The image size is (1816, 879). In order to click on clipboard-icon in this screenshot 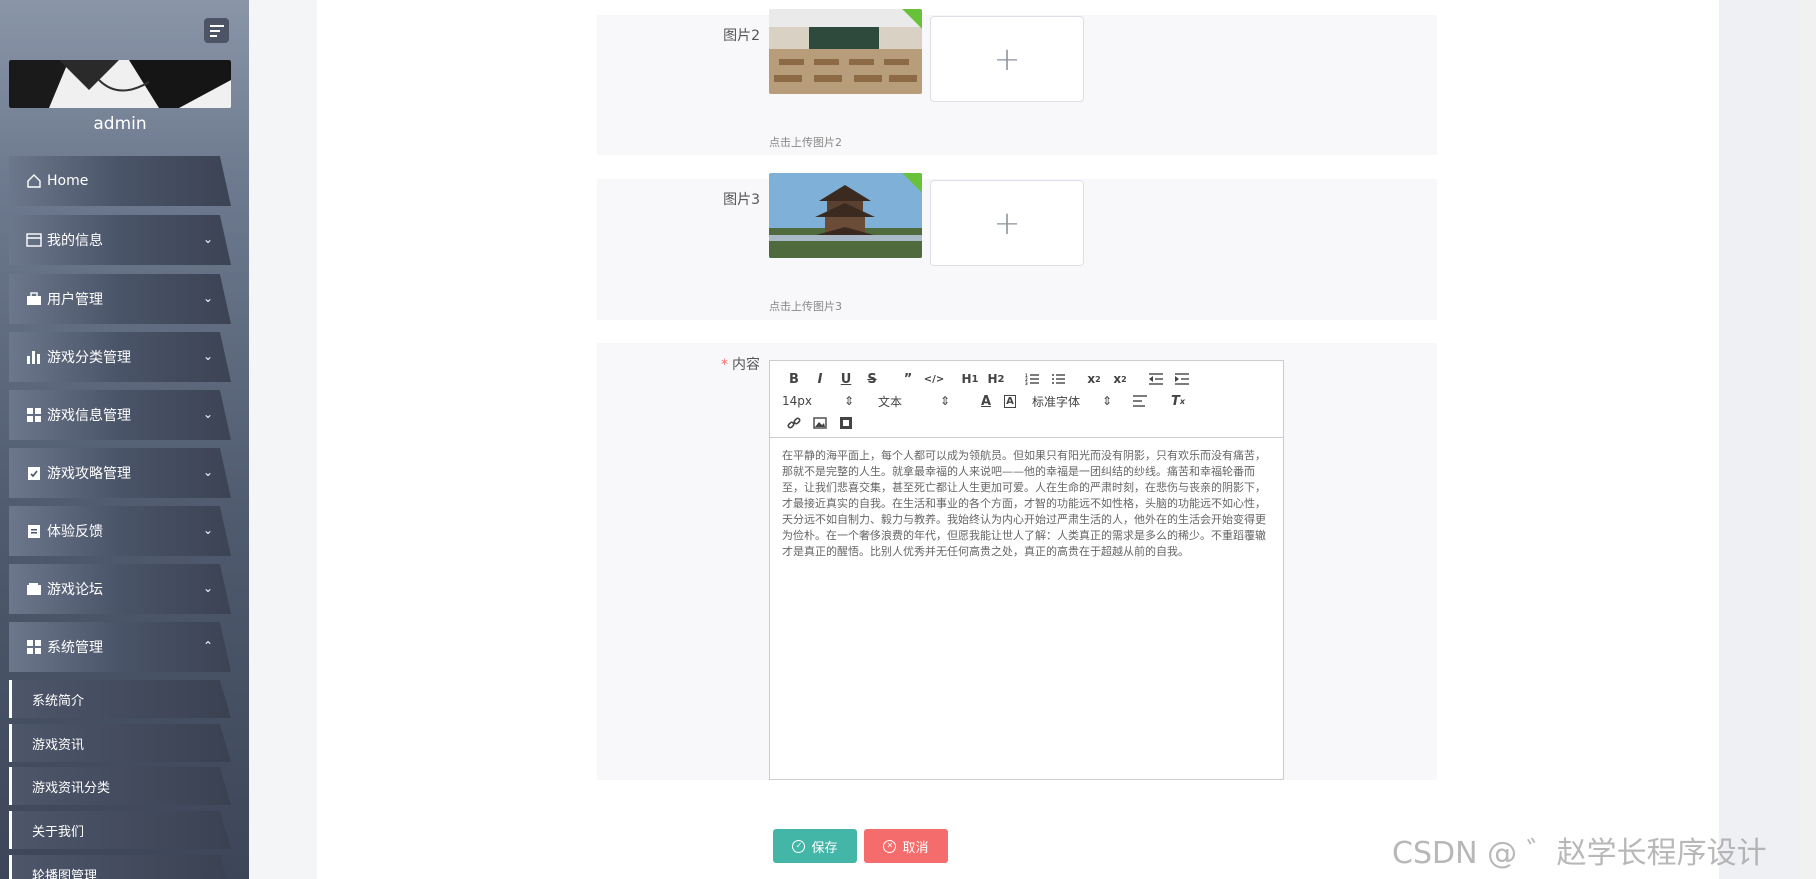, I will do `click(34, 531)`.